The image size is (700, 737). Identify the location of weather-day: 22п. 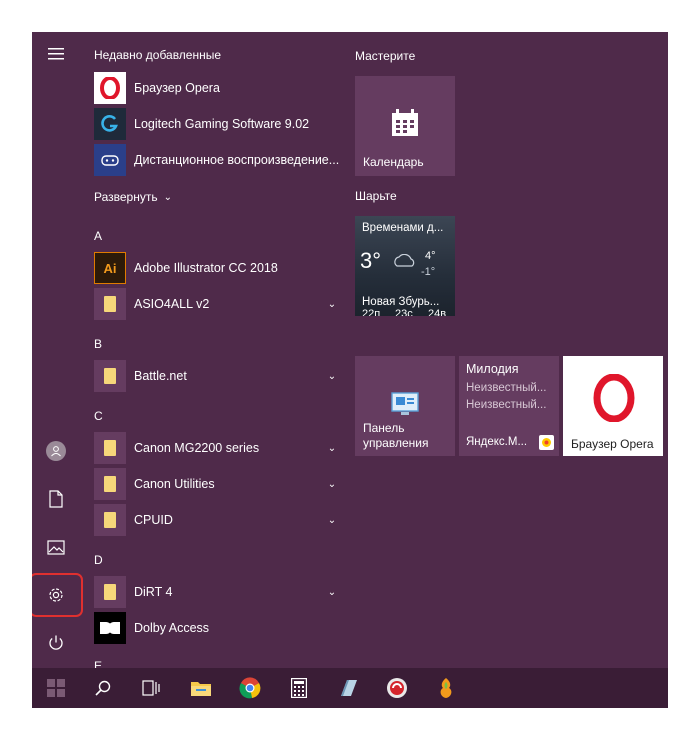
(371, 312).